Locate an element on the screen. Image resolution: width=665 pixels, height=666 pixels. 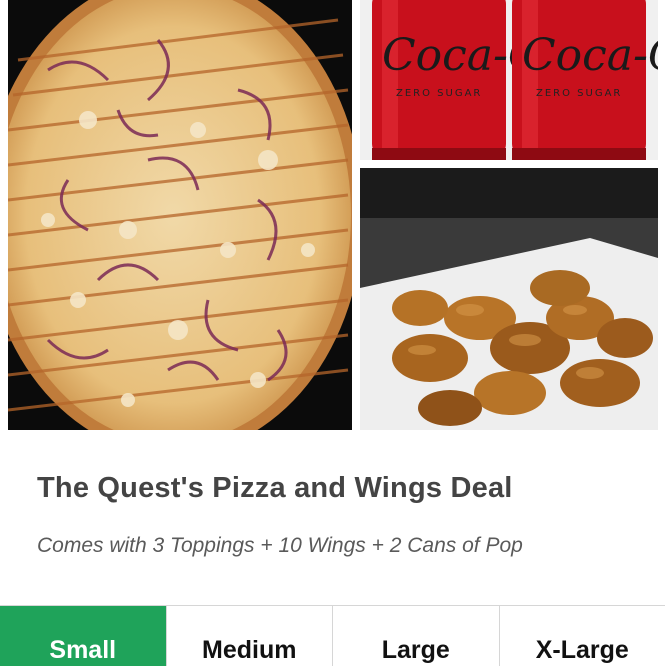
can-logo-text: Coca-Cola is located at coordinates (590, 55).